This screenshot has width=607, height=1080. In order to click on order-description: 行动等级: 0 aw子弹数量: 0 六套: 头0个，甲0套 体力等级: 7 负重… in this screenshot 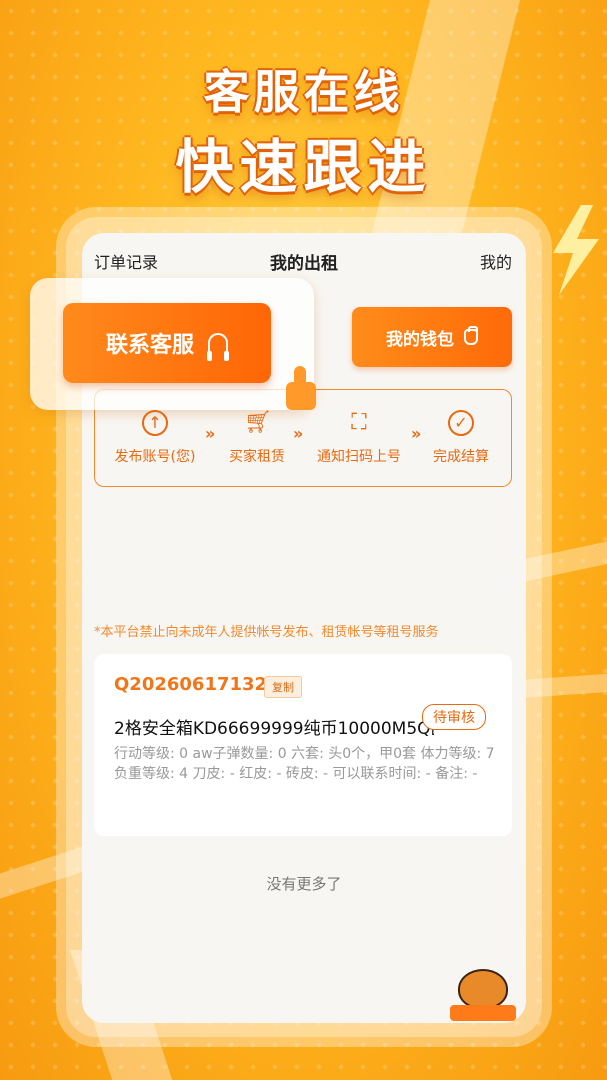, I will do `click(304, 764)`.